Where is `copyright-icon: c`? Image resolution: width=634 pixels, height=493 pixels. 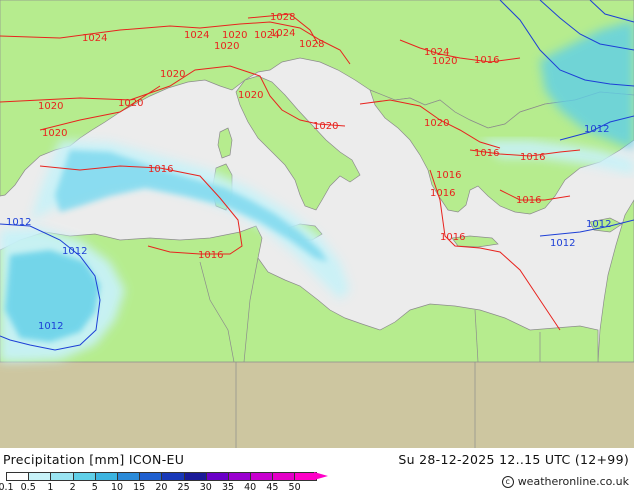
copyright-icon: c is located at coordinates (507, 482).